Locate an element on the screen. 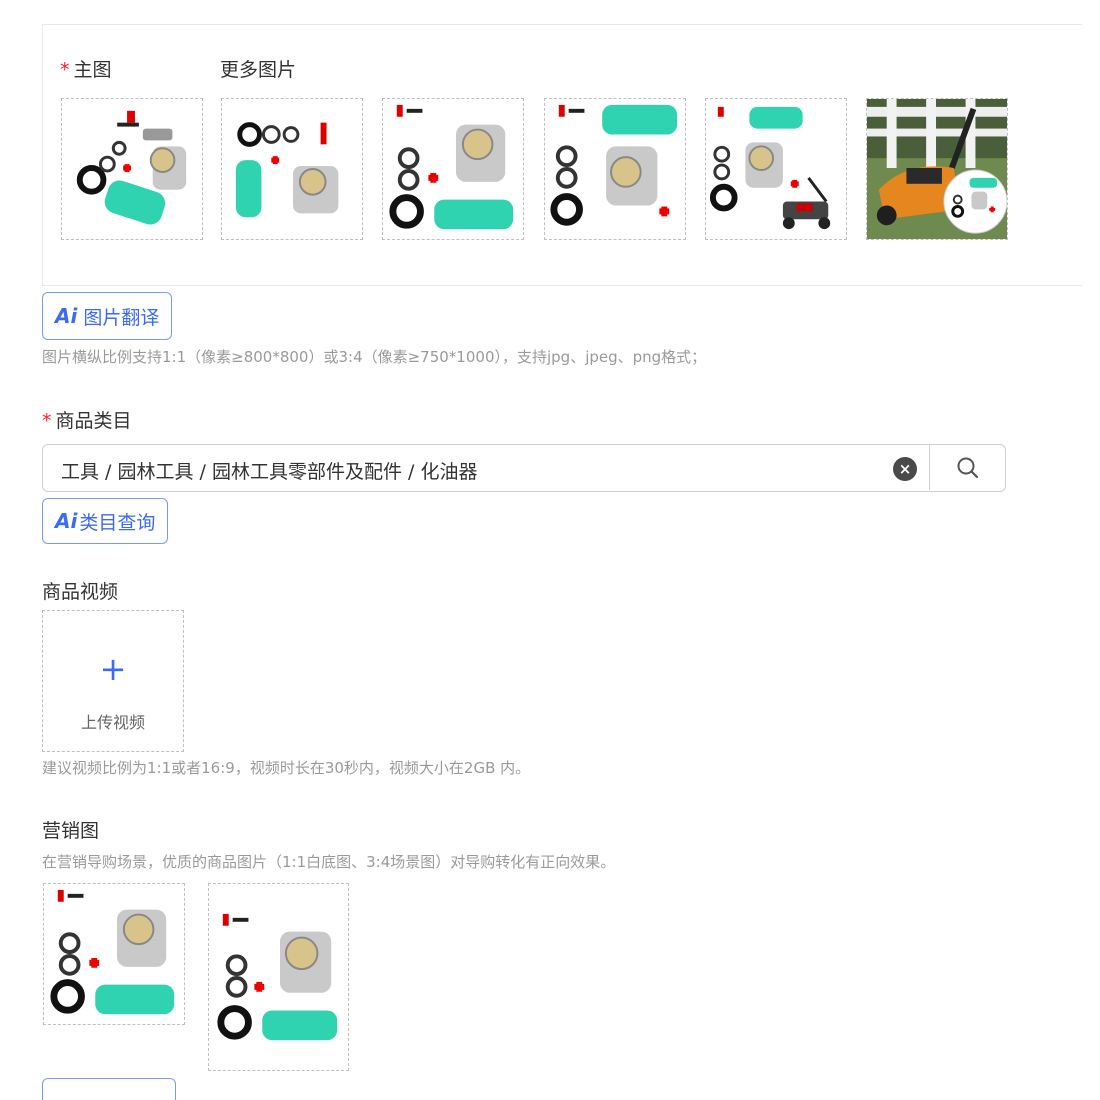 This screenshot has width=1100, height=1100. video-label: 商品视频 is located at coordinates (80, 592).